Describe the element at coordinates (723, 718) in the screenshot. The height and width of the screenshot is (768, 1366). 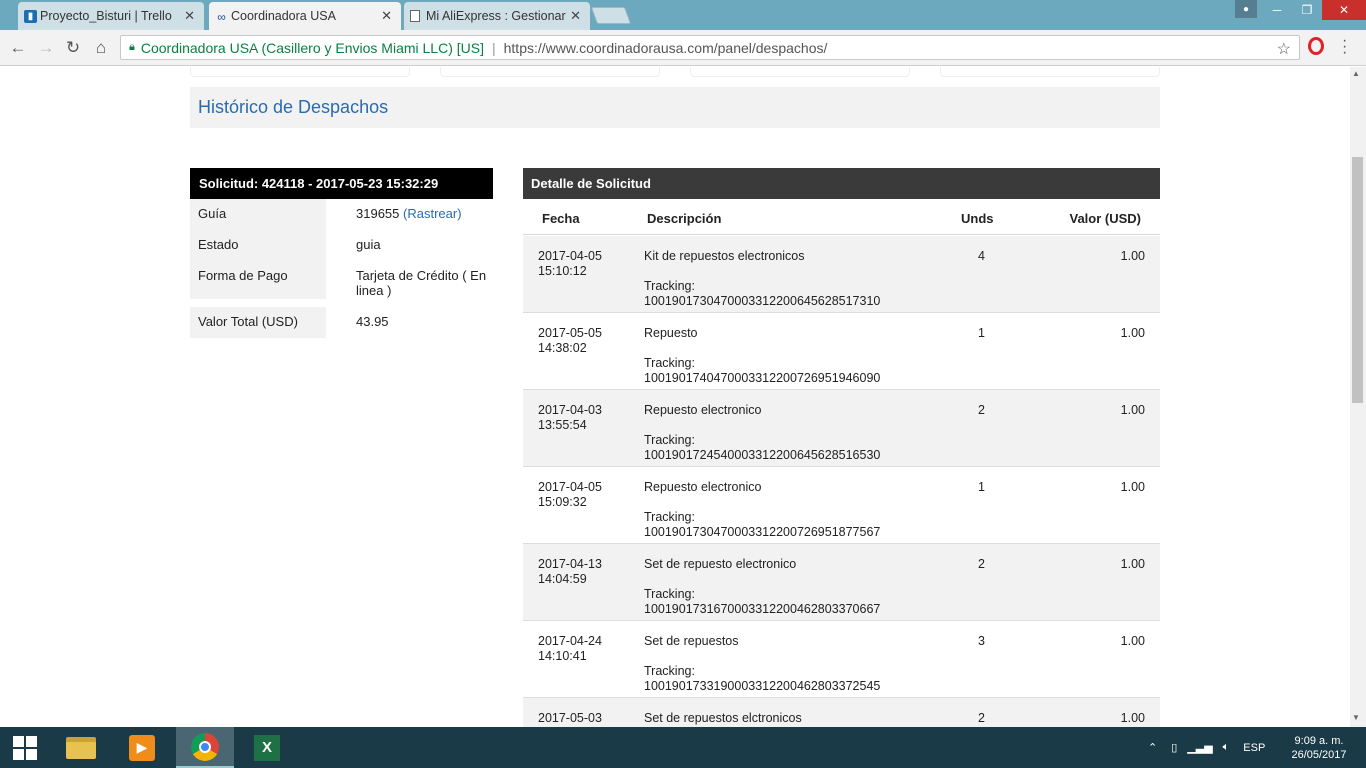
I see `description-text: Set de repuestos elctronicos` at that location.